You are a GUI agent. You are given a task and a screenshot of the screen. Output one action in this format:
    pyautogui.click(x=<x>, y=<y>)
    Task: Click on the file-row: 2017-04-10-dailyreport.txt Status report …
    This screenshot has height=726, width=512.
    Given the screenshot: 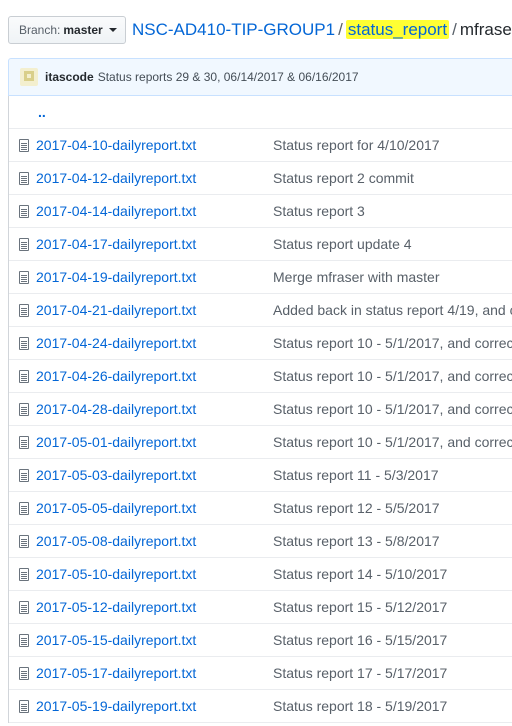 What is the action you would take?
    pyautogui.click(x=260, y=145)
    